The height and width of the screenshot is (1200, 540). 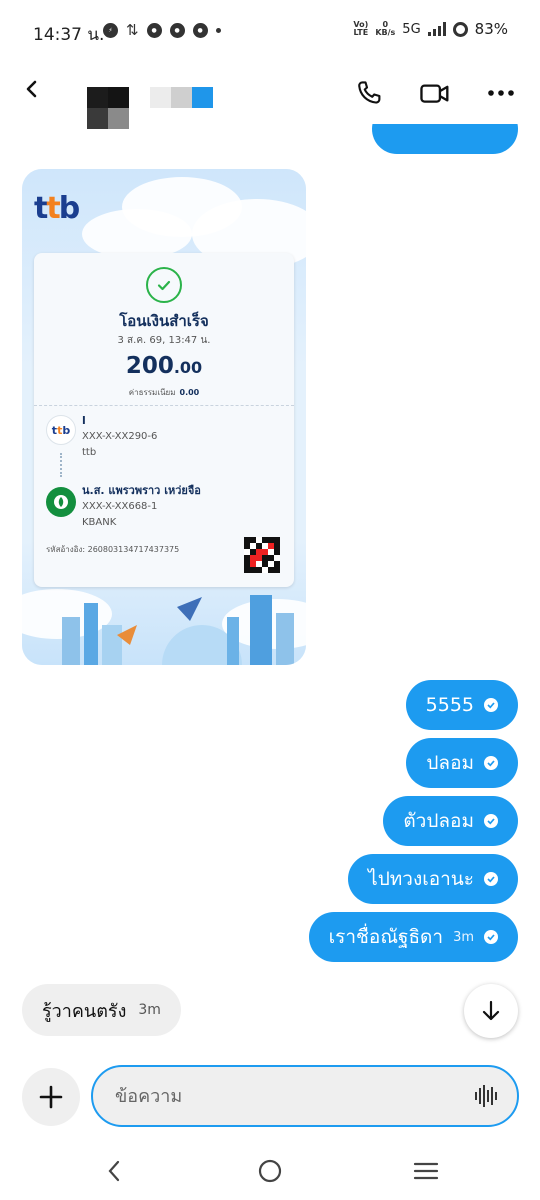 I want to click on more-icon, so click(x=501, y=93).